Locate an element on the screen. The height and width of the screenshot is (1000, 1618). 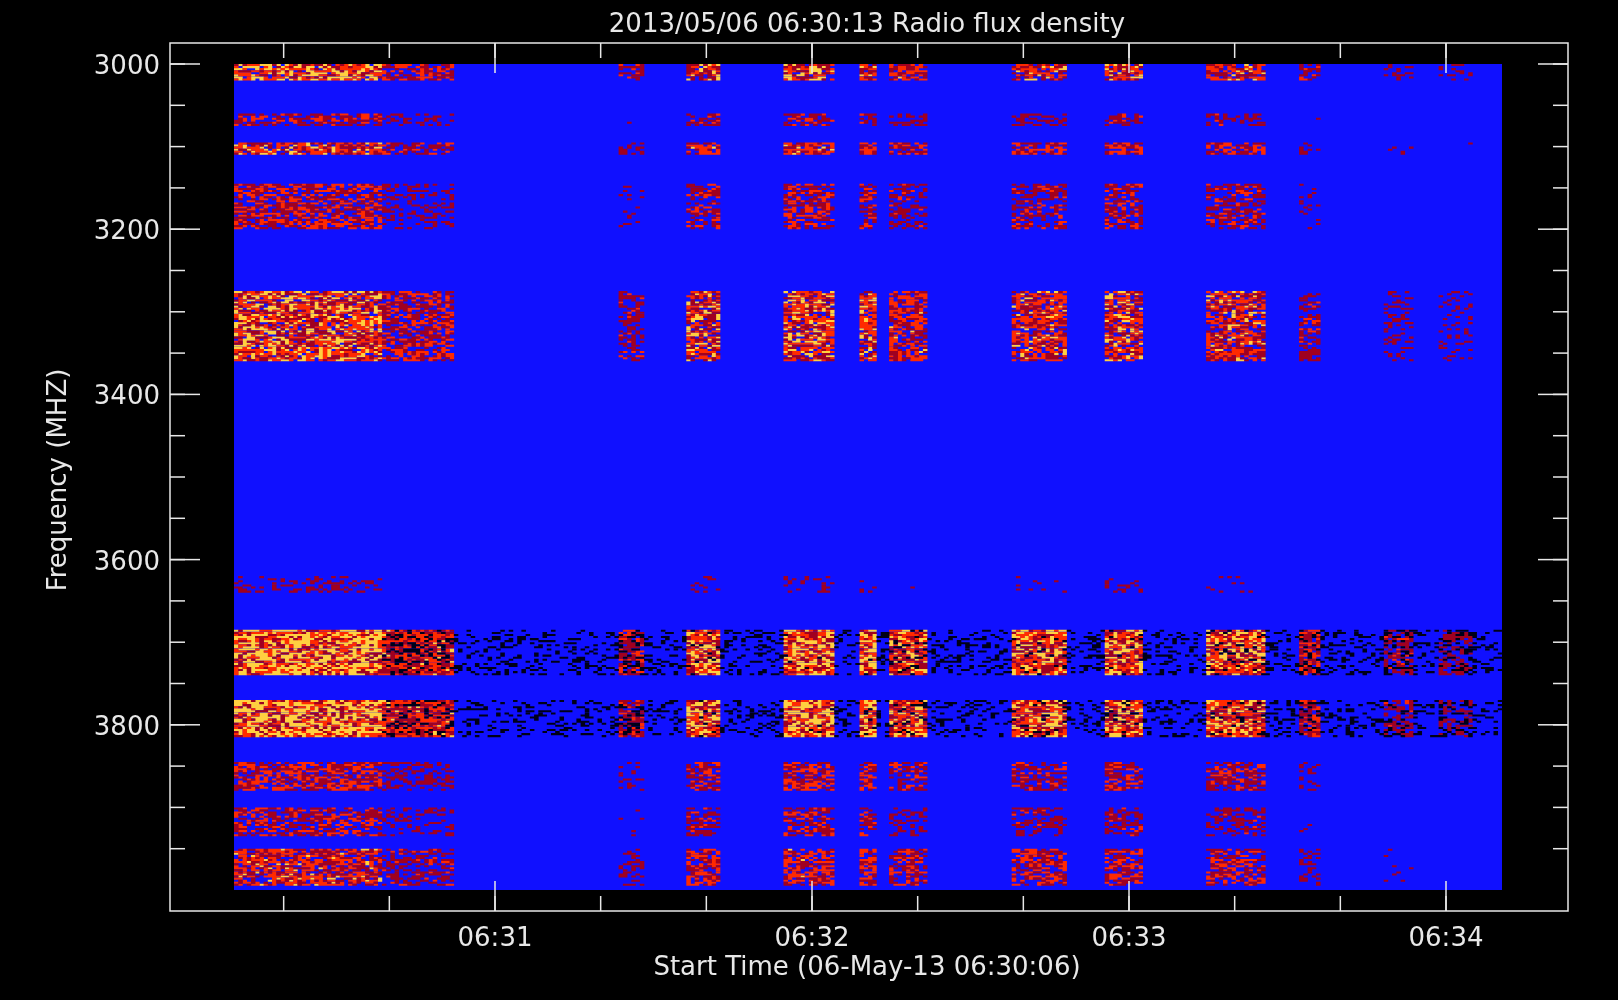
axis-tick-label: 3400 is located at coordinates (126, 395).